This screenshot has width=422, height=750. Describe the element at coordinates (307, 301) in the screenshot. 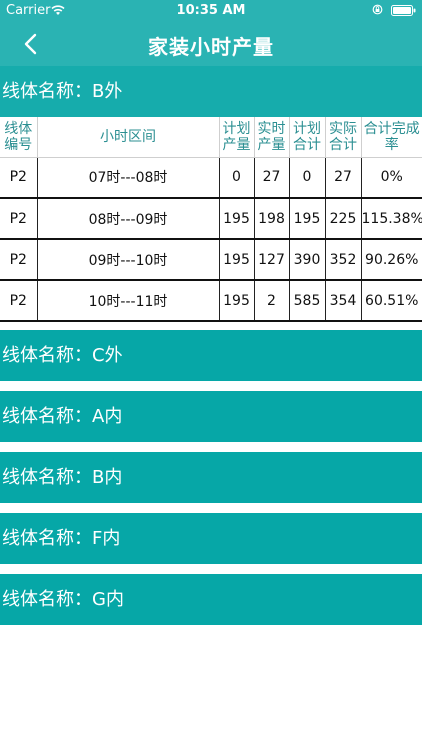

I see `cell-planned-total: 585` at that location.